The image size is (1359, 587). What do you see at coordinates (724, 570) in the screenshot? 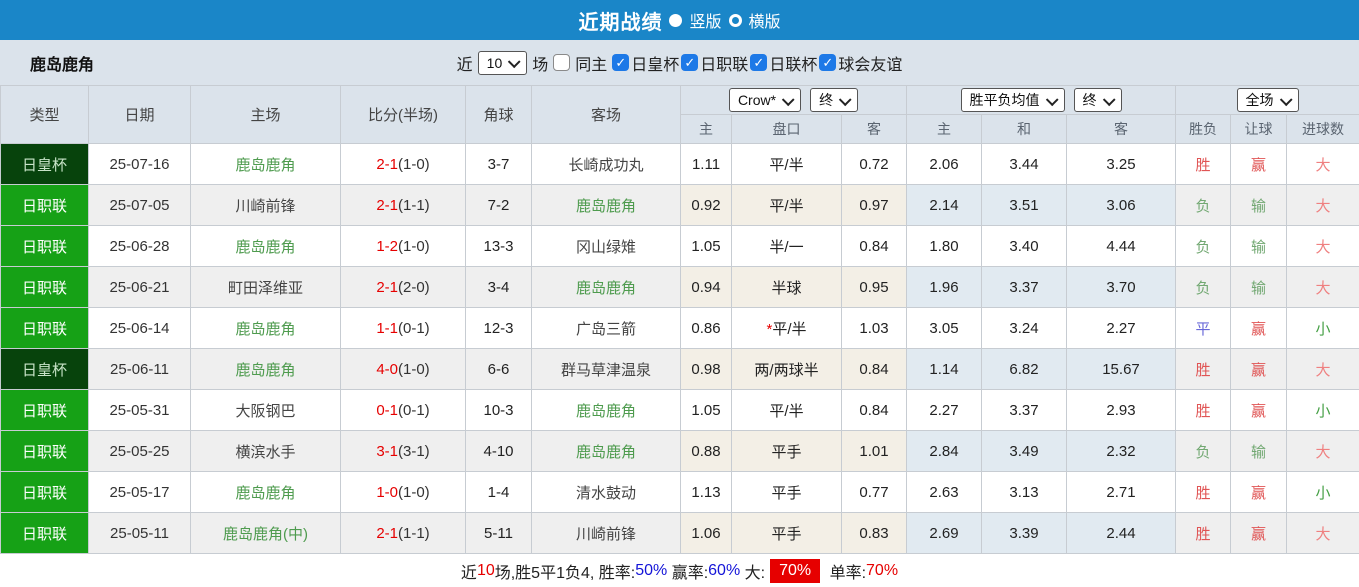
I see `footer-stat-segment: 60%` at bounding box center [724, 570].